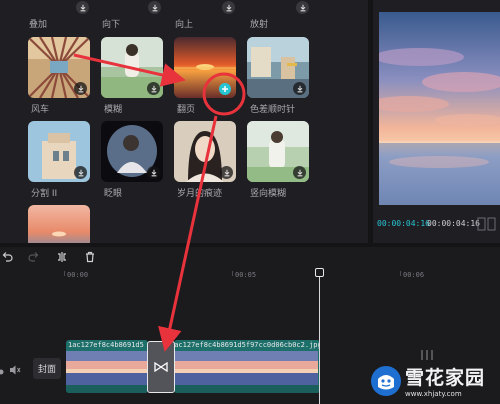  Describe the element at coordinates (38, 25) in the screenshot. I see `effect-label-overlay: 叠加` at that location.